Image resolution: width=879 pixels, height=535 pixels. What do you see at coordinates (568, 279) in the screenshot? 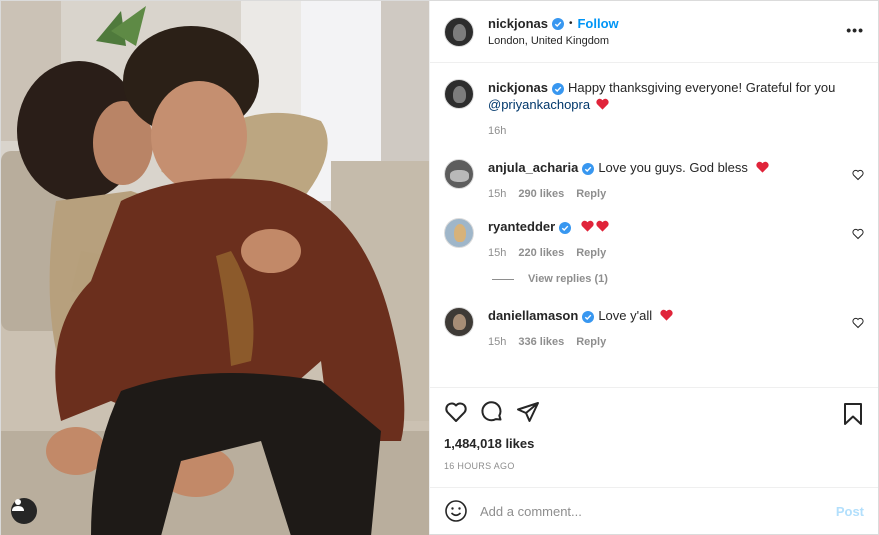
I see `view-replies-label: View replies (1)` at bounding box center [568, 279].